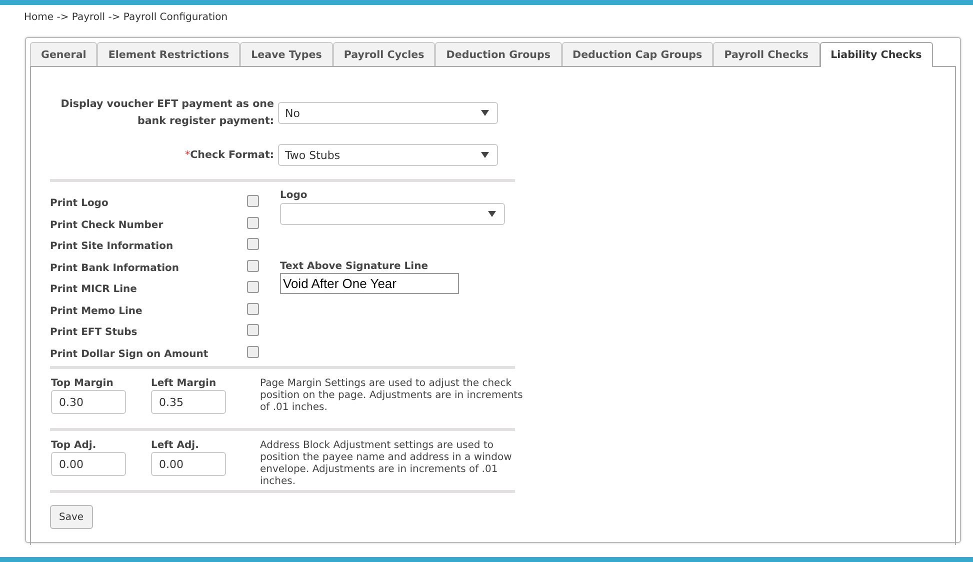 This screenshot has height=562, width=973. Describe the element at coordinates (876, 54) in the screenshot. I see `tab: Liability Checks` at that location.